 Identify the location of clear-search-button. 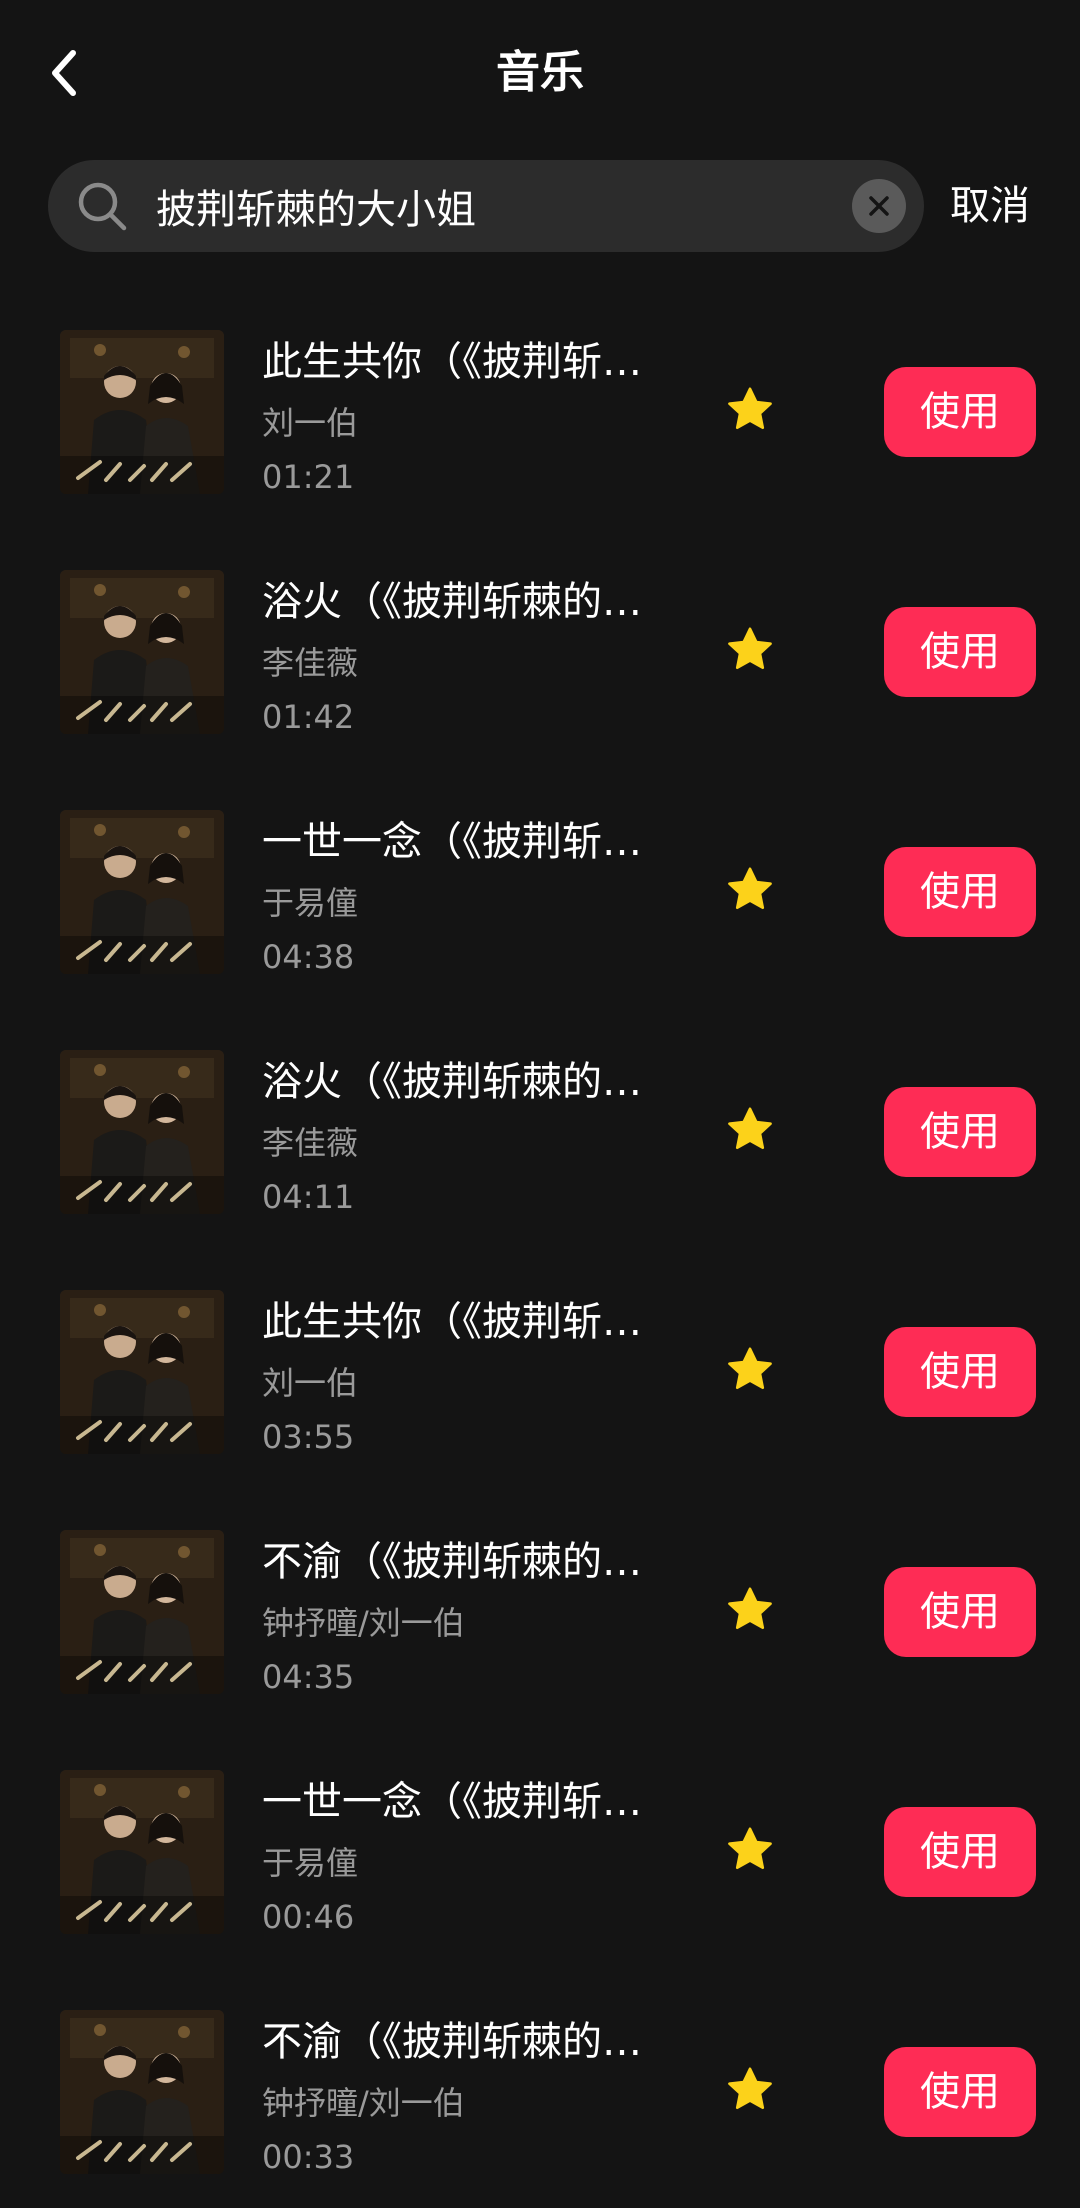
(879, 206).